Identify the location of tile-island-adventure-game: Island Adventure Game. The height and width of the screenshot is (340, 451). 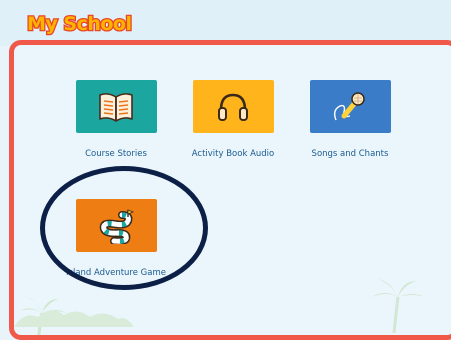
(116, 238).